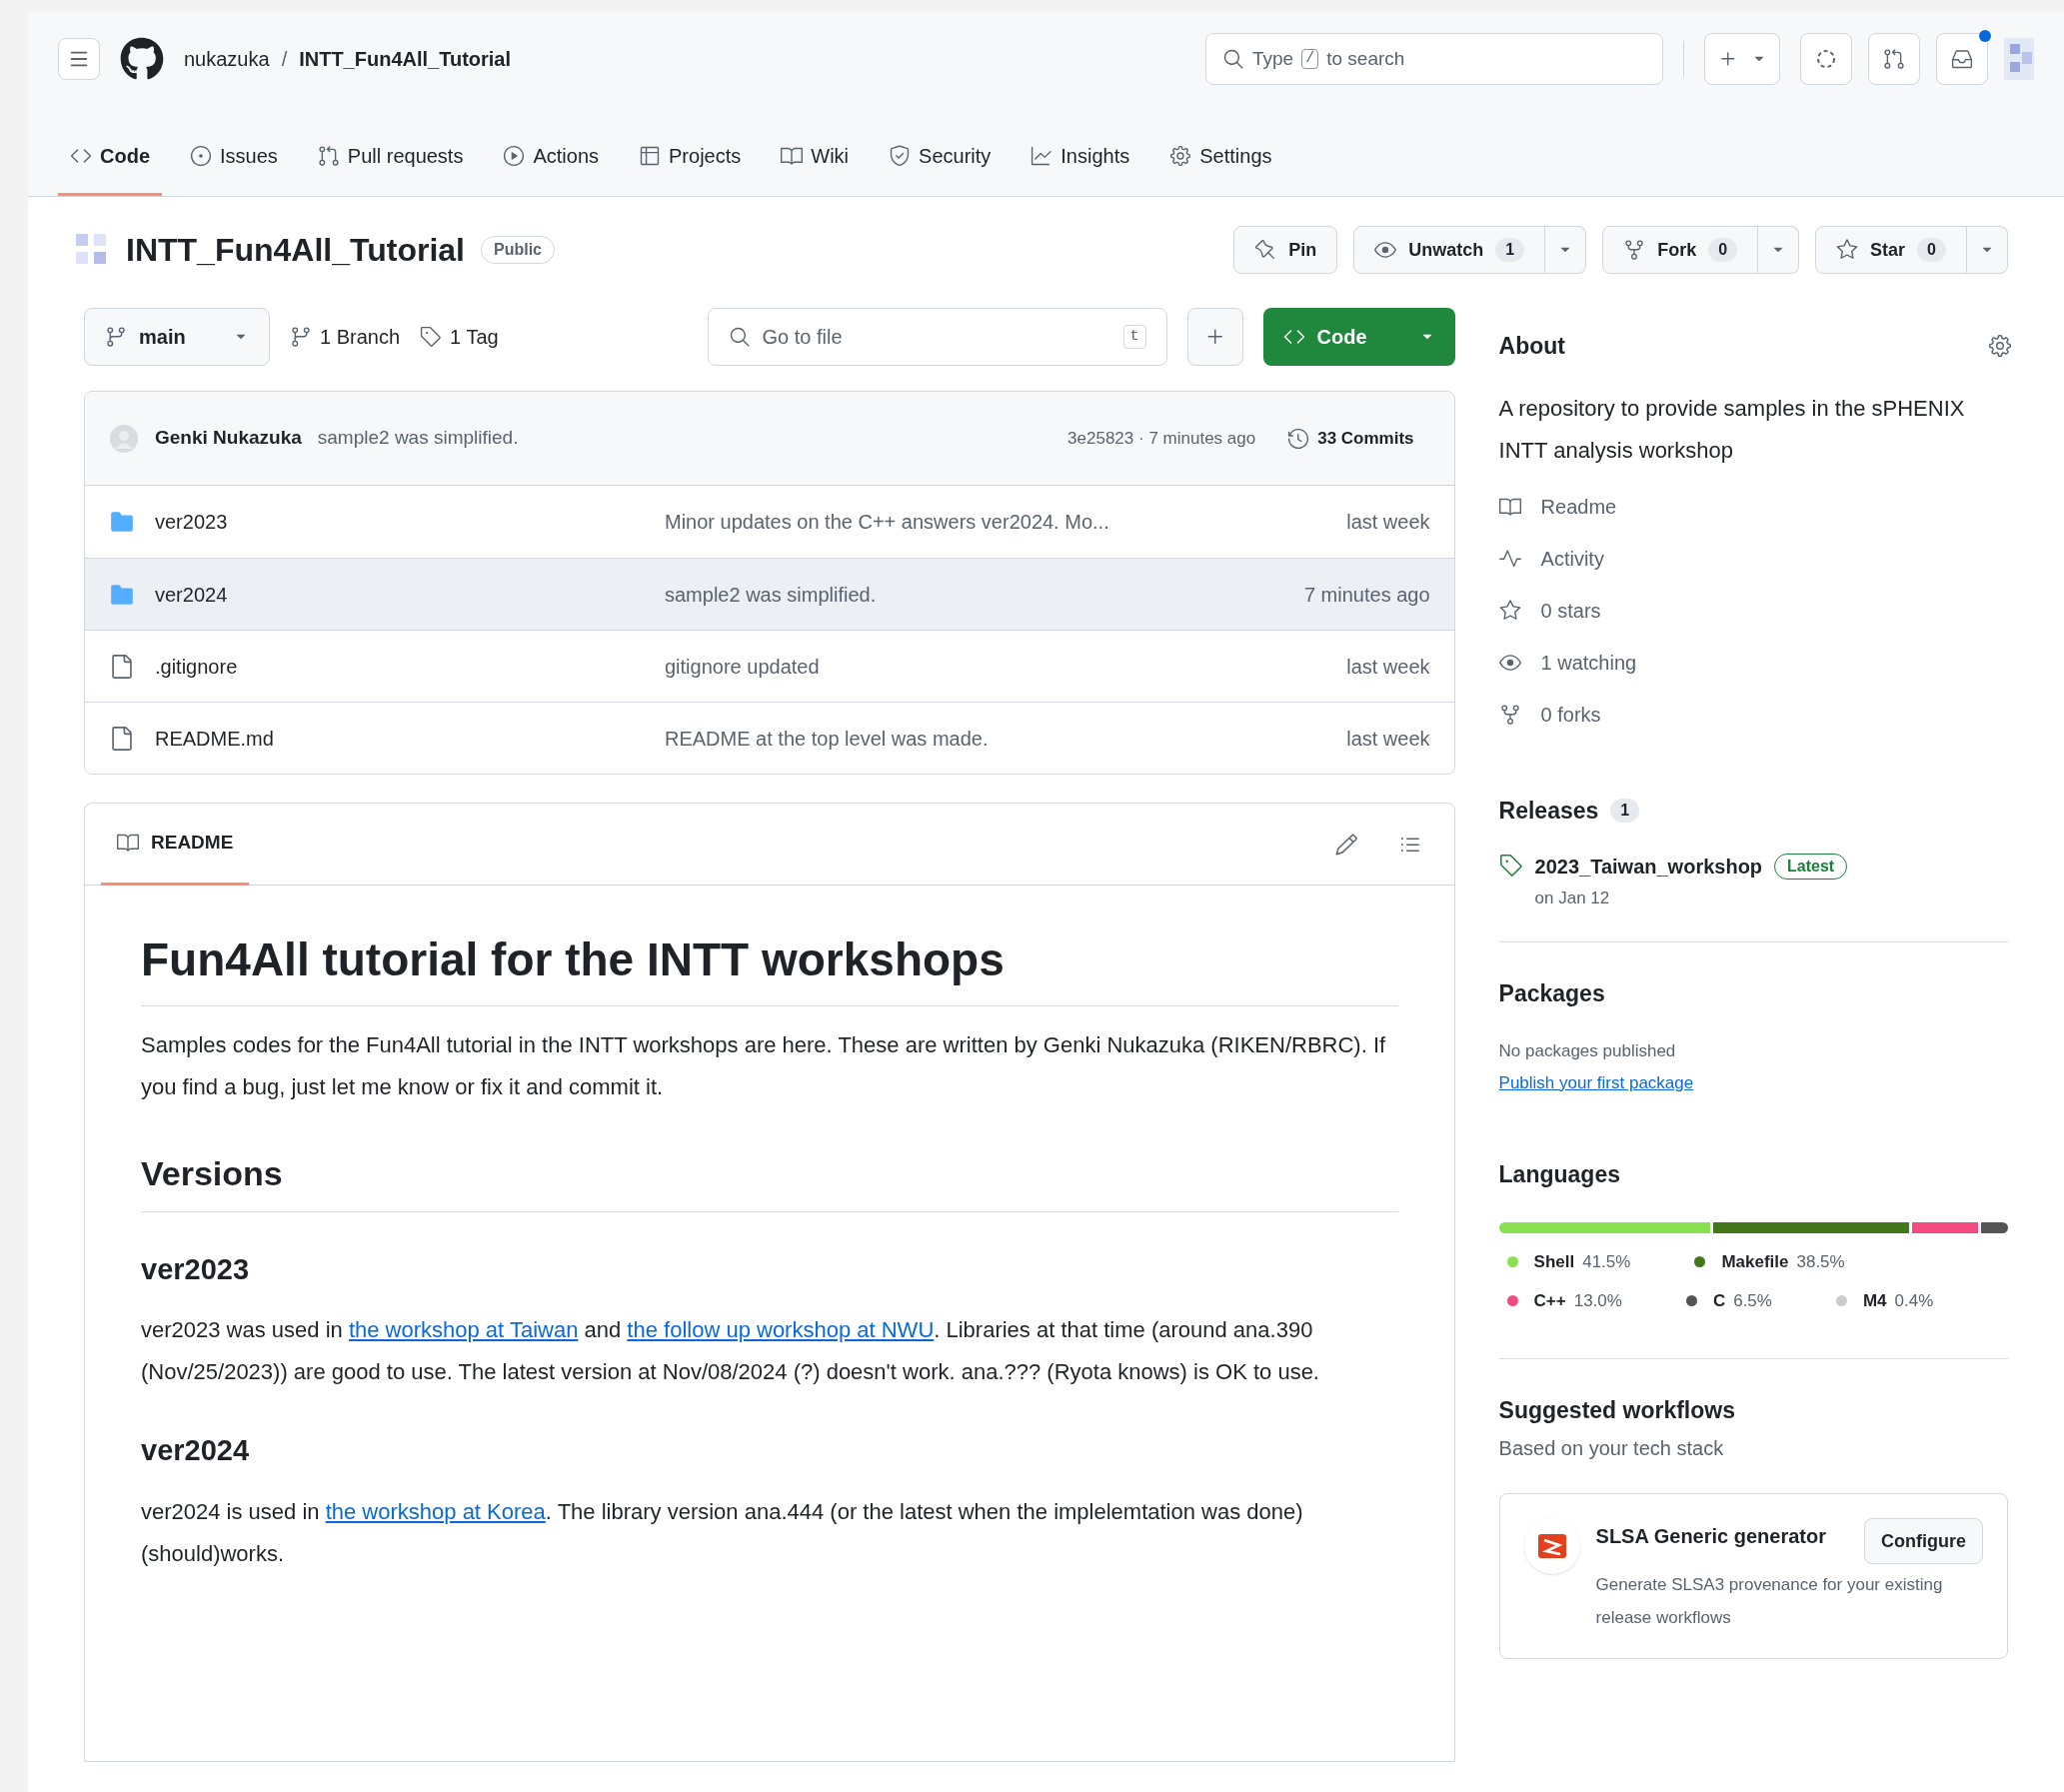 This screenshot has width=2064, height=1792. I want to click on language-percent: 6.5%, so click(1752, 1301).